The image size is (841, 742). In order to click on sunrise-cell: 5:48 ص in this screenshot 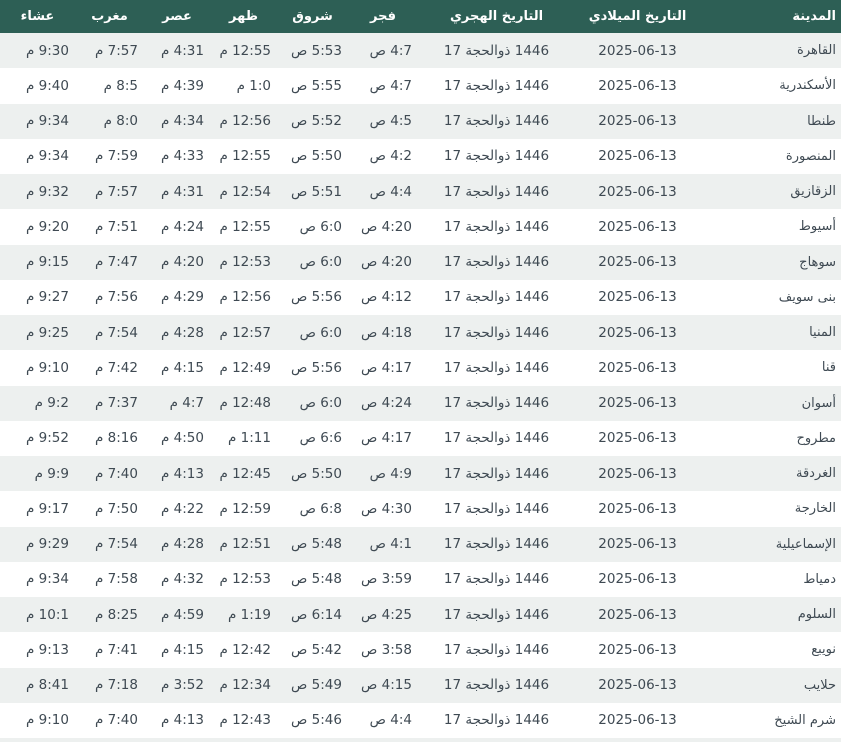, I will do `click(316, 544)`.